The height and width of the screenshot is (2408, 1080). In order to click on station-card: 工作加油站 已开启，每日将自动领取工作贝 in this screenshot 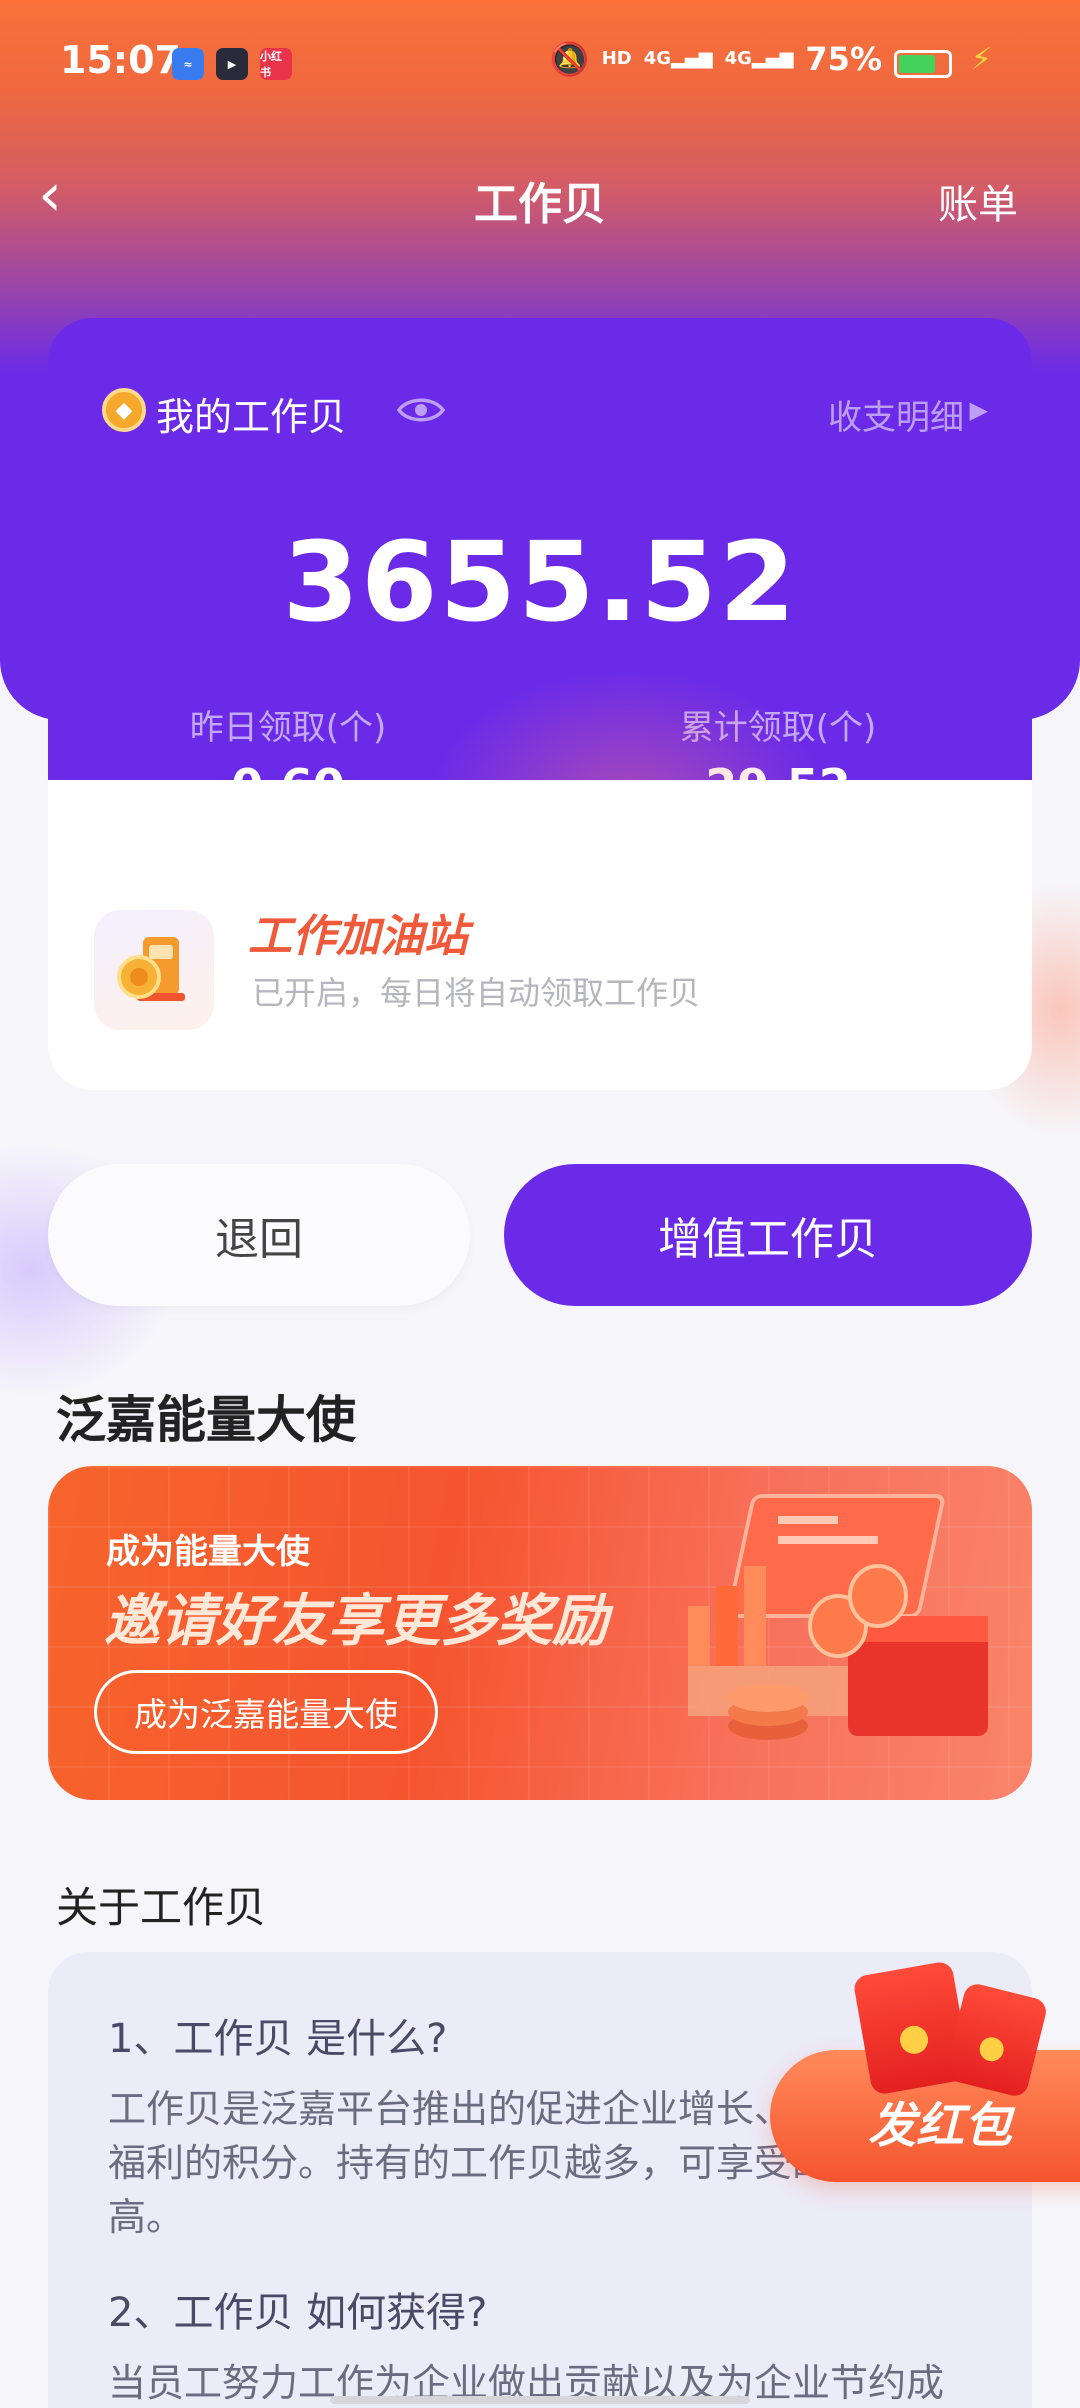, I will do `click(540, 935)`.